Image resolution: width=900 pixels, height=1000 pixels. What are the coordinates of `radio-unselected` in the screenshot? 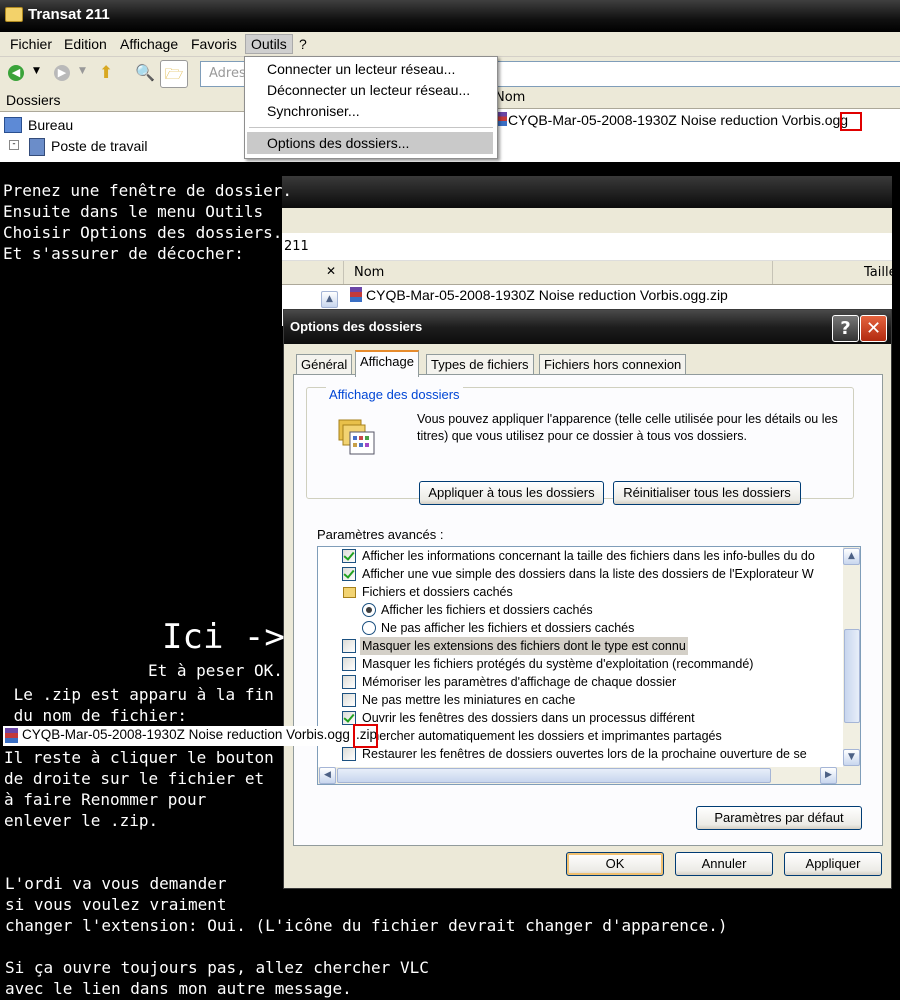 It's located at (369, 628).